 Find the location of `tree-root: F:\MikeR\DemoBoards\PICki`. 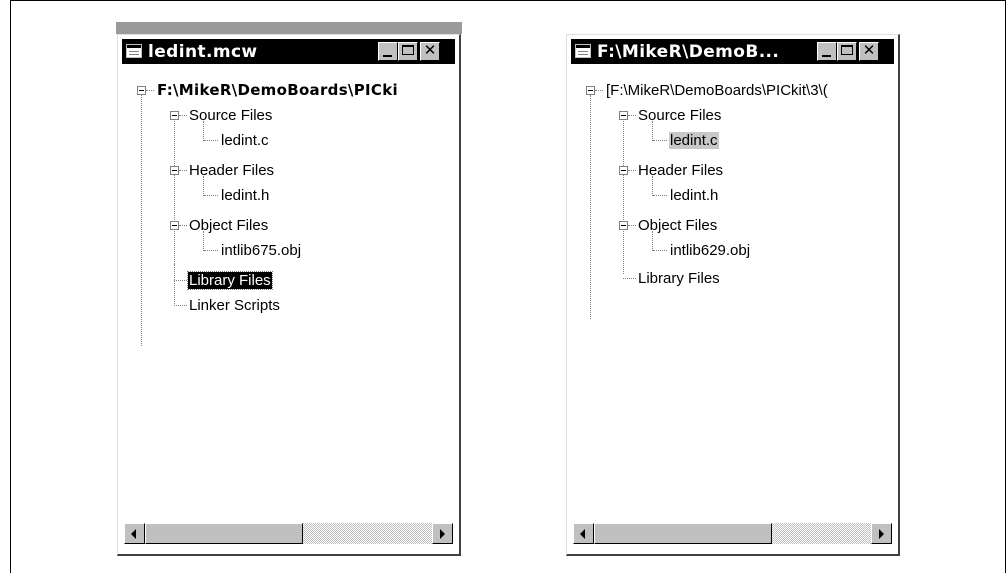

tree-root: F:\MikeR\DemoBoards\PICki is located at coordinates (277, 90).